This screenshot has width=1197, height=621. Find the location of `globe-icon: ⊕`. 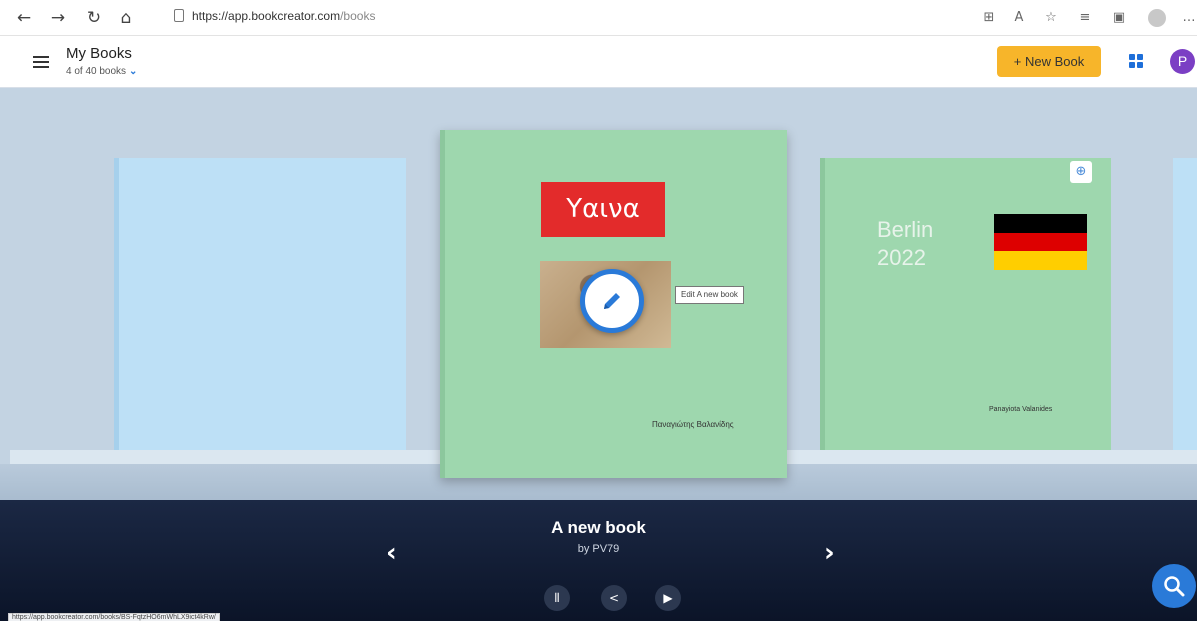

globe-icon: ⊕ is located at coordinates (1081, 172).